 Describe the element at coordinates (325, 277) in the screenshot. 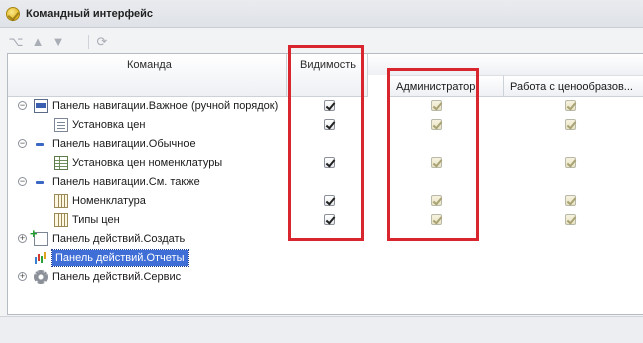

I see `table-row: + Панель действий.Сервис` at that location.